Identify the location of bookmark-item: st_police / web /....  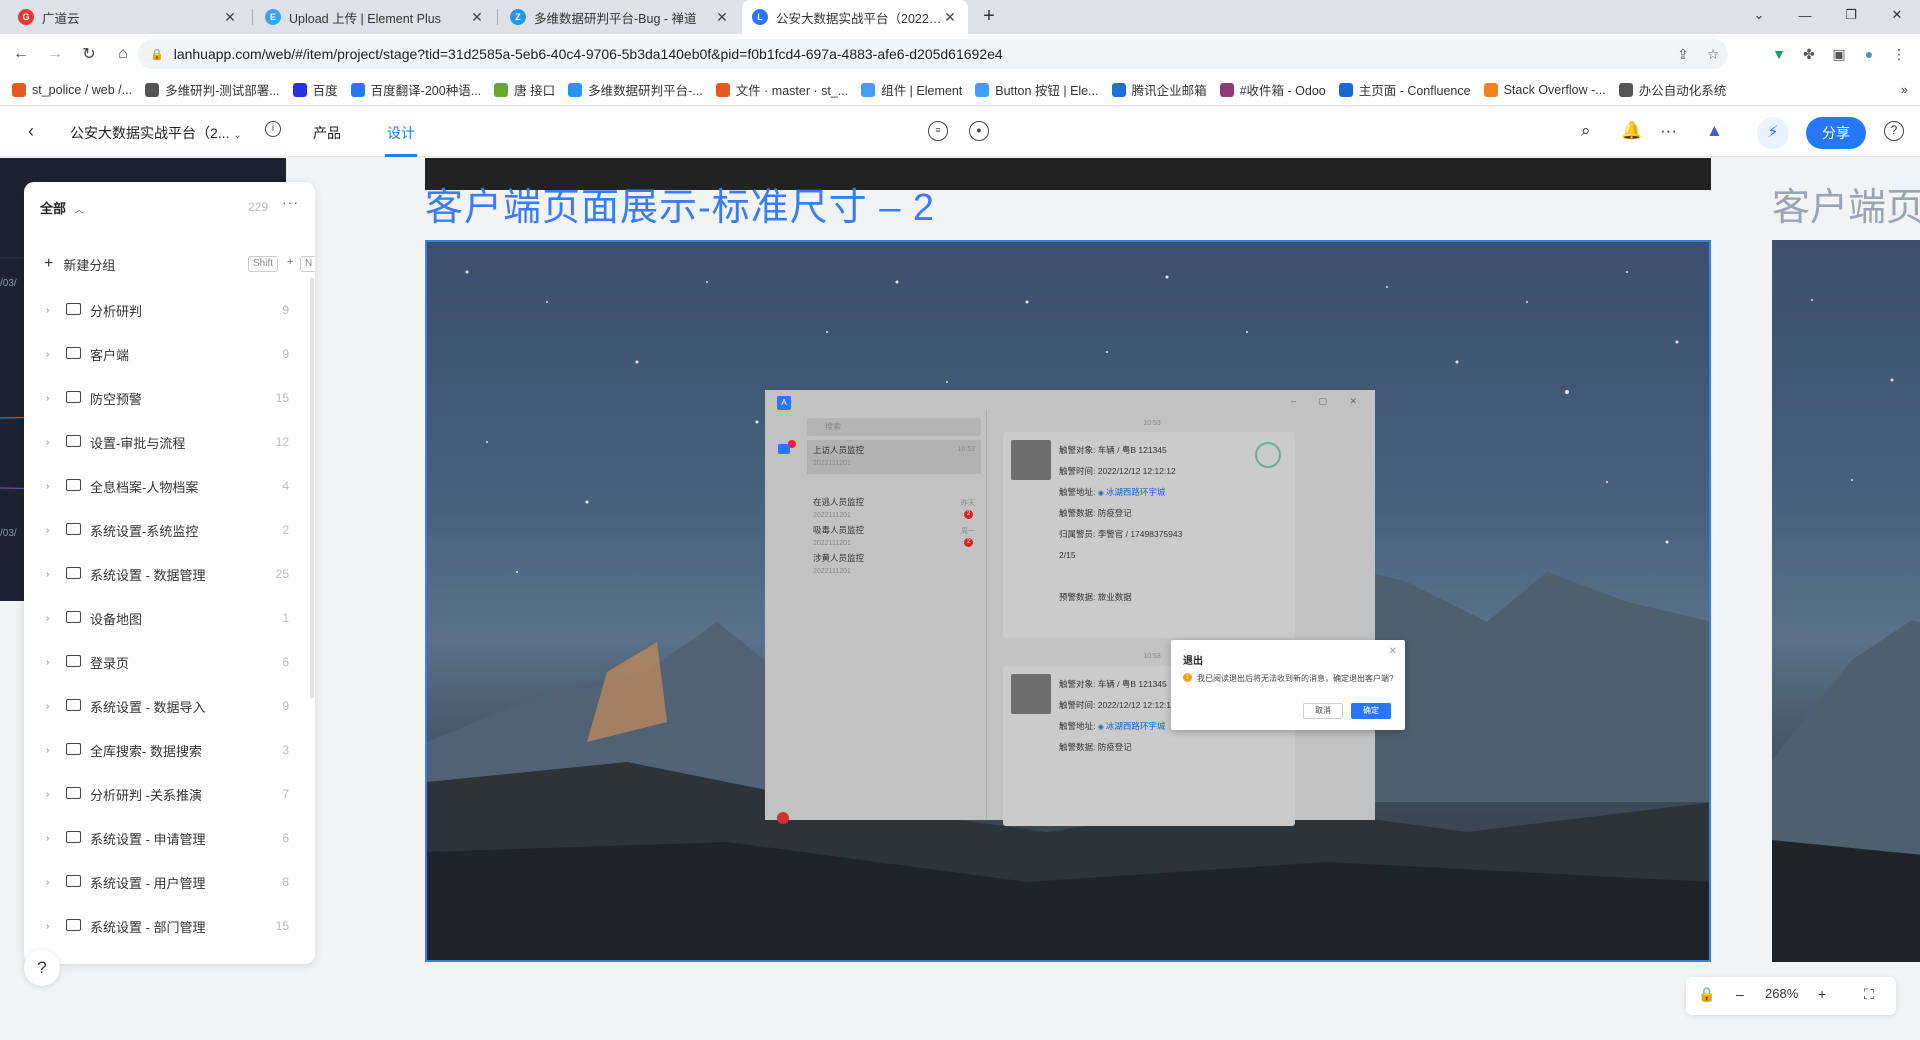
(72, 89).